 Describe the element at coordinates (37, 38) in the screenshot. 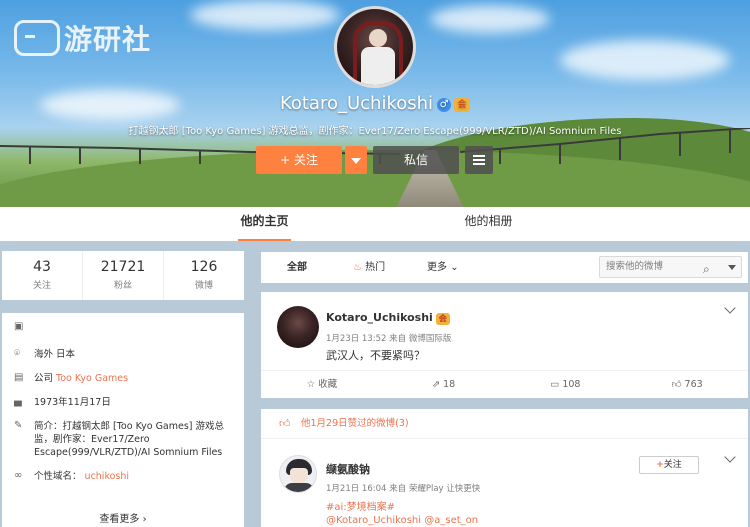

I see `gamepad-icon` at that location.